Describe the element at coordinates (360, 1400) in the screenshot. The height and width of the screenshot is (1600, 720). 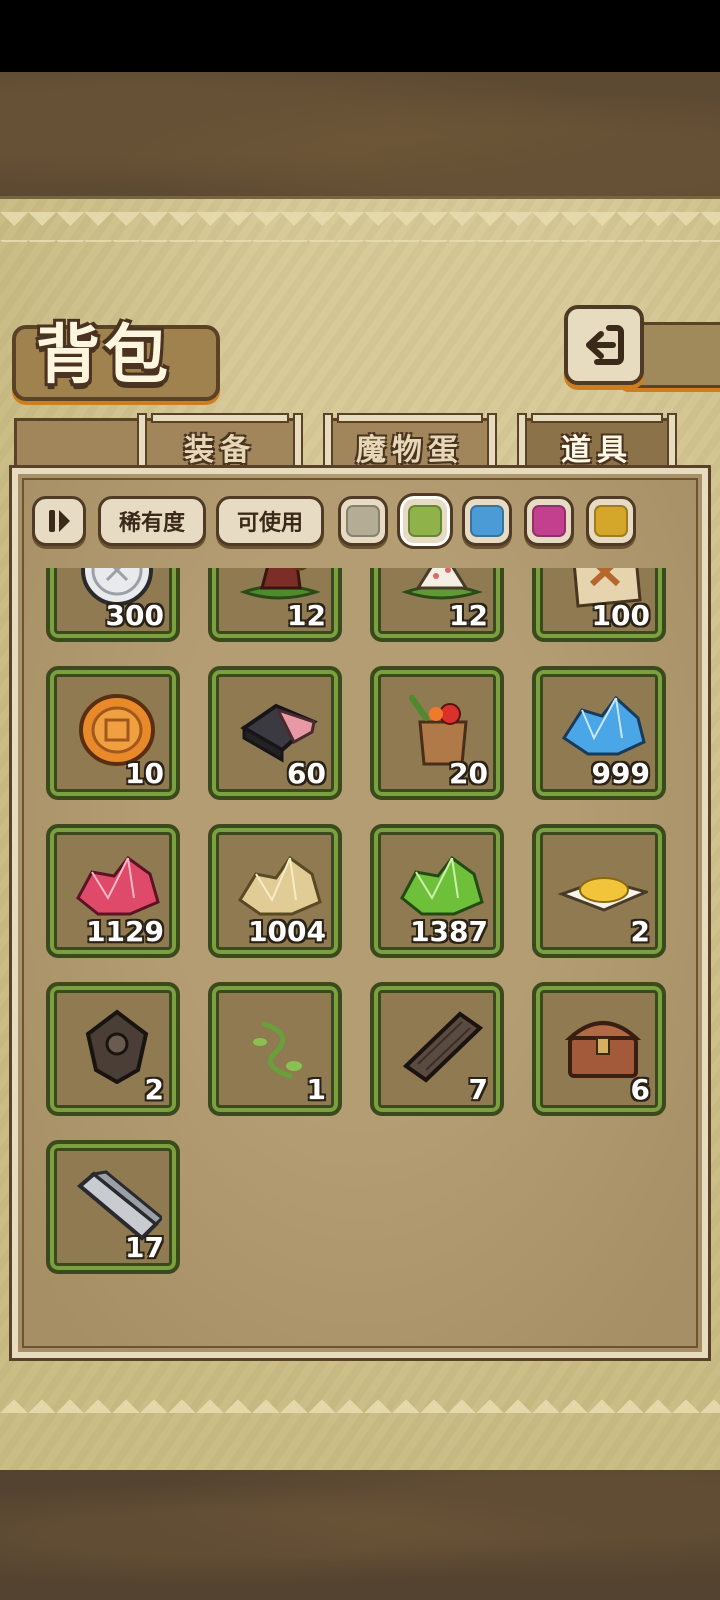
I see `zigzag-border-bottom` at that location.